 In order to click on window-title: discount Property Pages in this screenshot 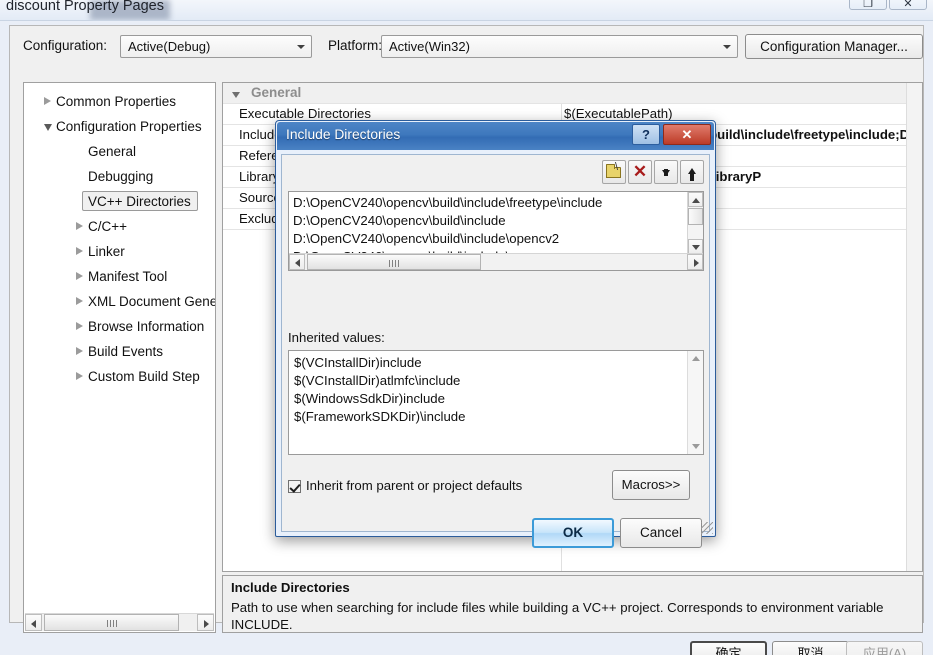, I will do `click(85, 7)`.